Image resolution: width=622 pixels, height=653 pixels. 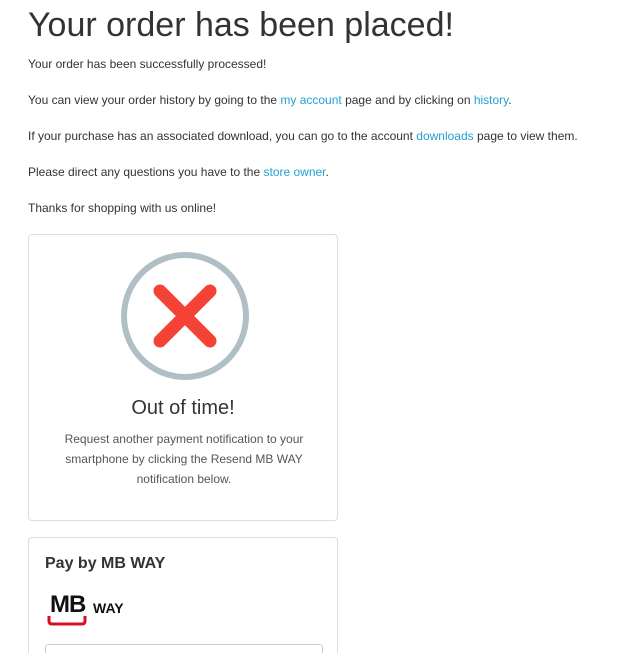 I want to click on phone-number-input, so click(x=184, y=648).